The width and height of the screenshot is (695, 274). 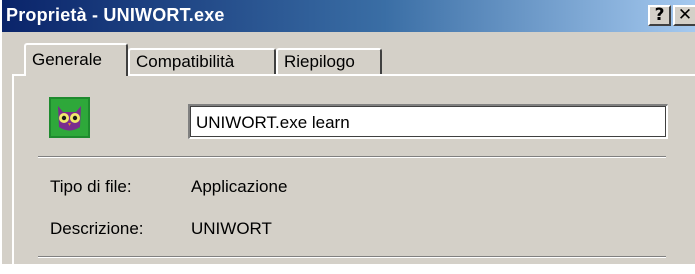 What do you see at coordinates (97, 228) in the screenshot?
I see `description-label: Descrizione:` at bounding box center [97, 228].